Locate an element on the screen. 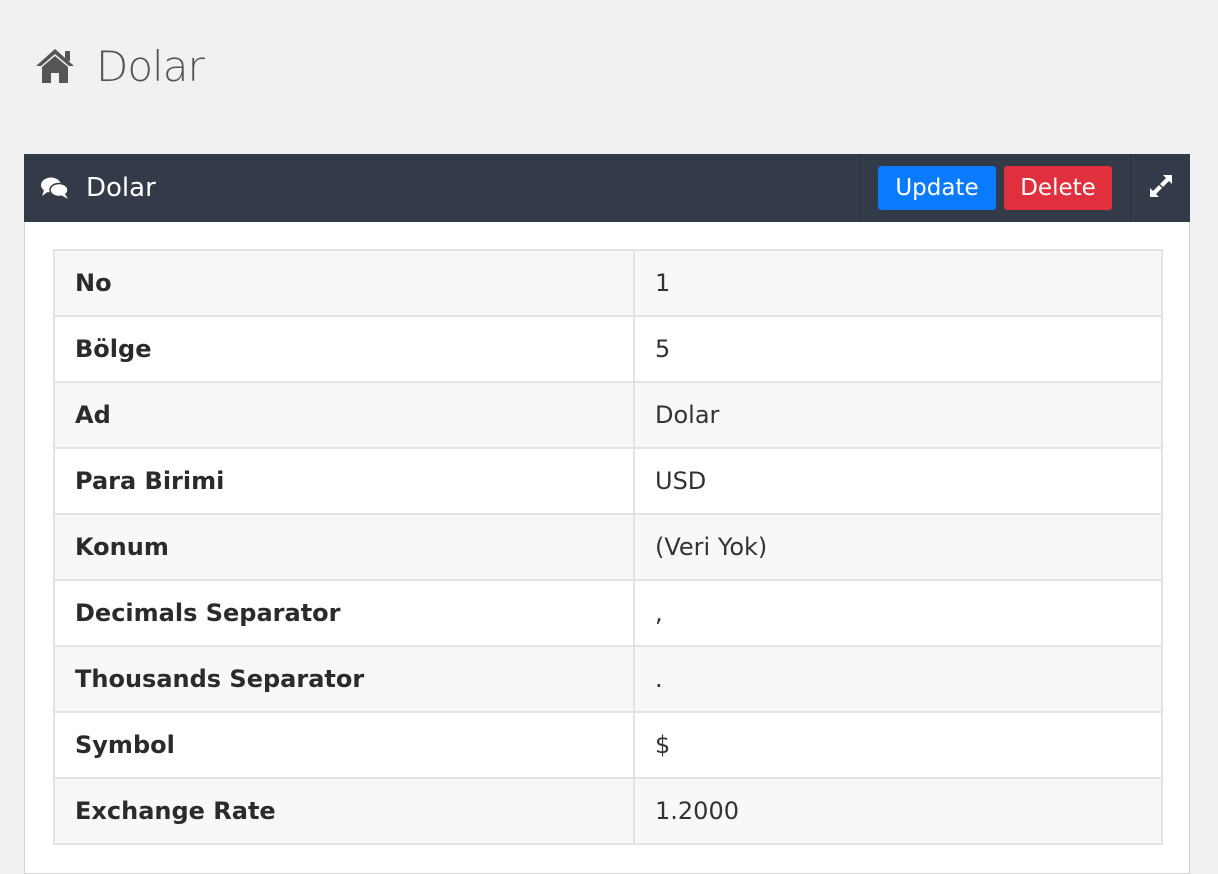 This screenshot has width=1218, height=874. table-row: Thousands Separator . is located at coordinates (608, 679).